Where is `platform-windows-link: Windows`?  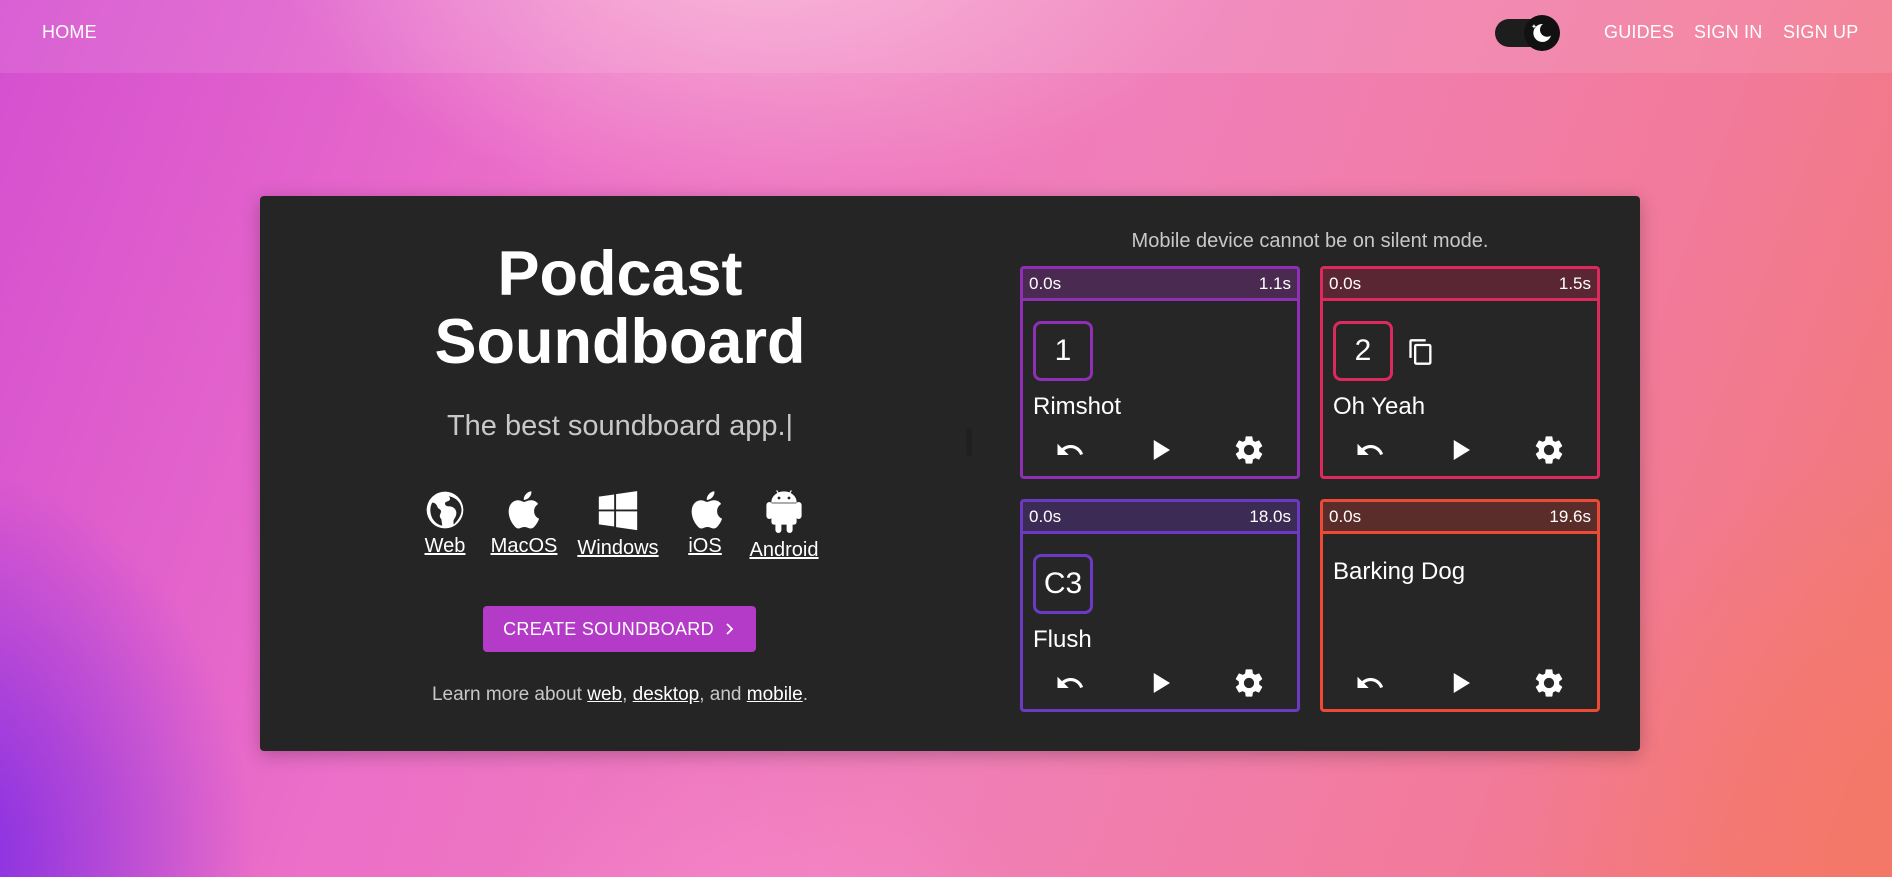 platform-windows-link: Windows is located at coordinates (618, 524).